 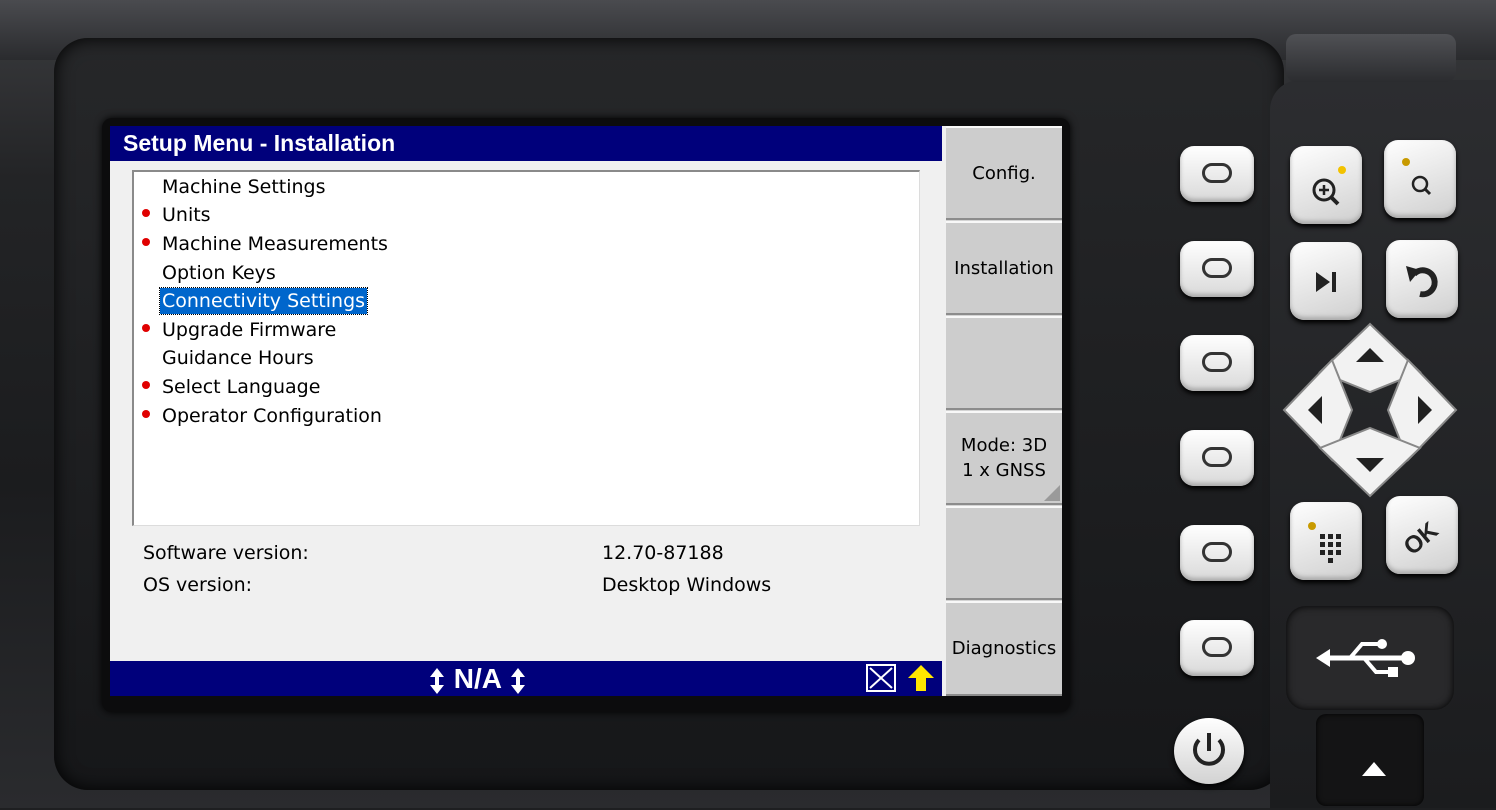 What do you see at coordinates (526, 143) in the screenshot?
I see `page-title: Setup Menu - Installation` at bounding box center [526, 143].